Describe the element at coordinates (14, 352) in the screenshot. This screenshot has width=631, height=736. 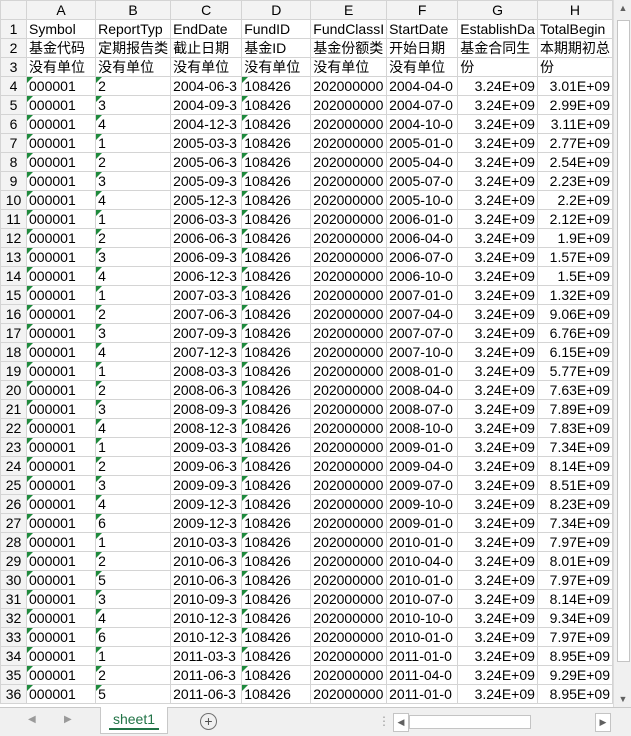
I see `row-header: 18` at that location.